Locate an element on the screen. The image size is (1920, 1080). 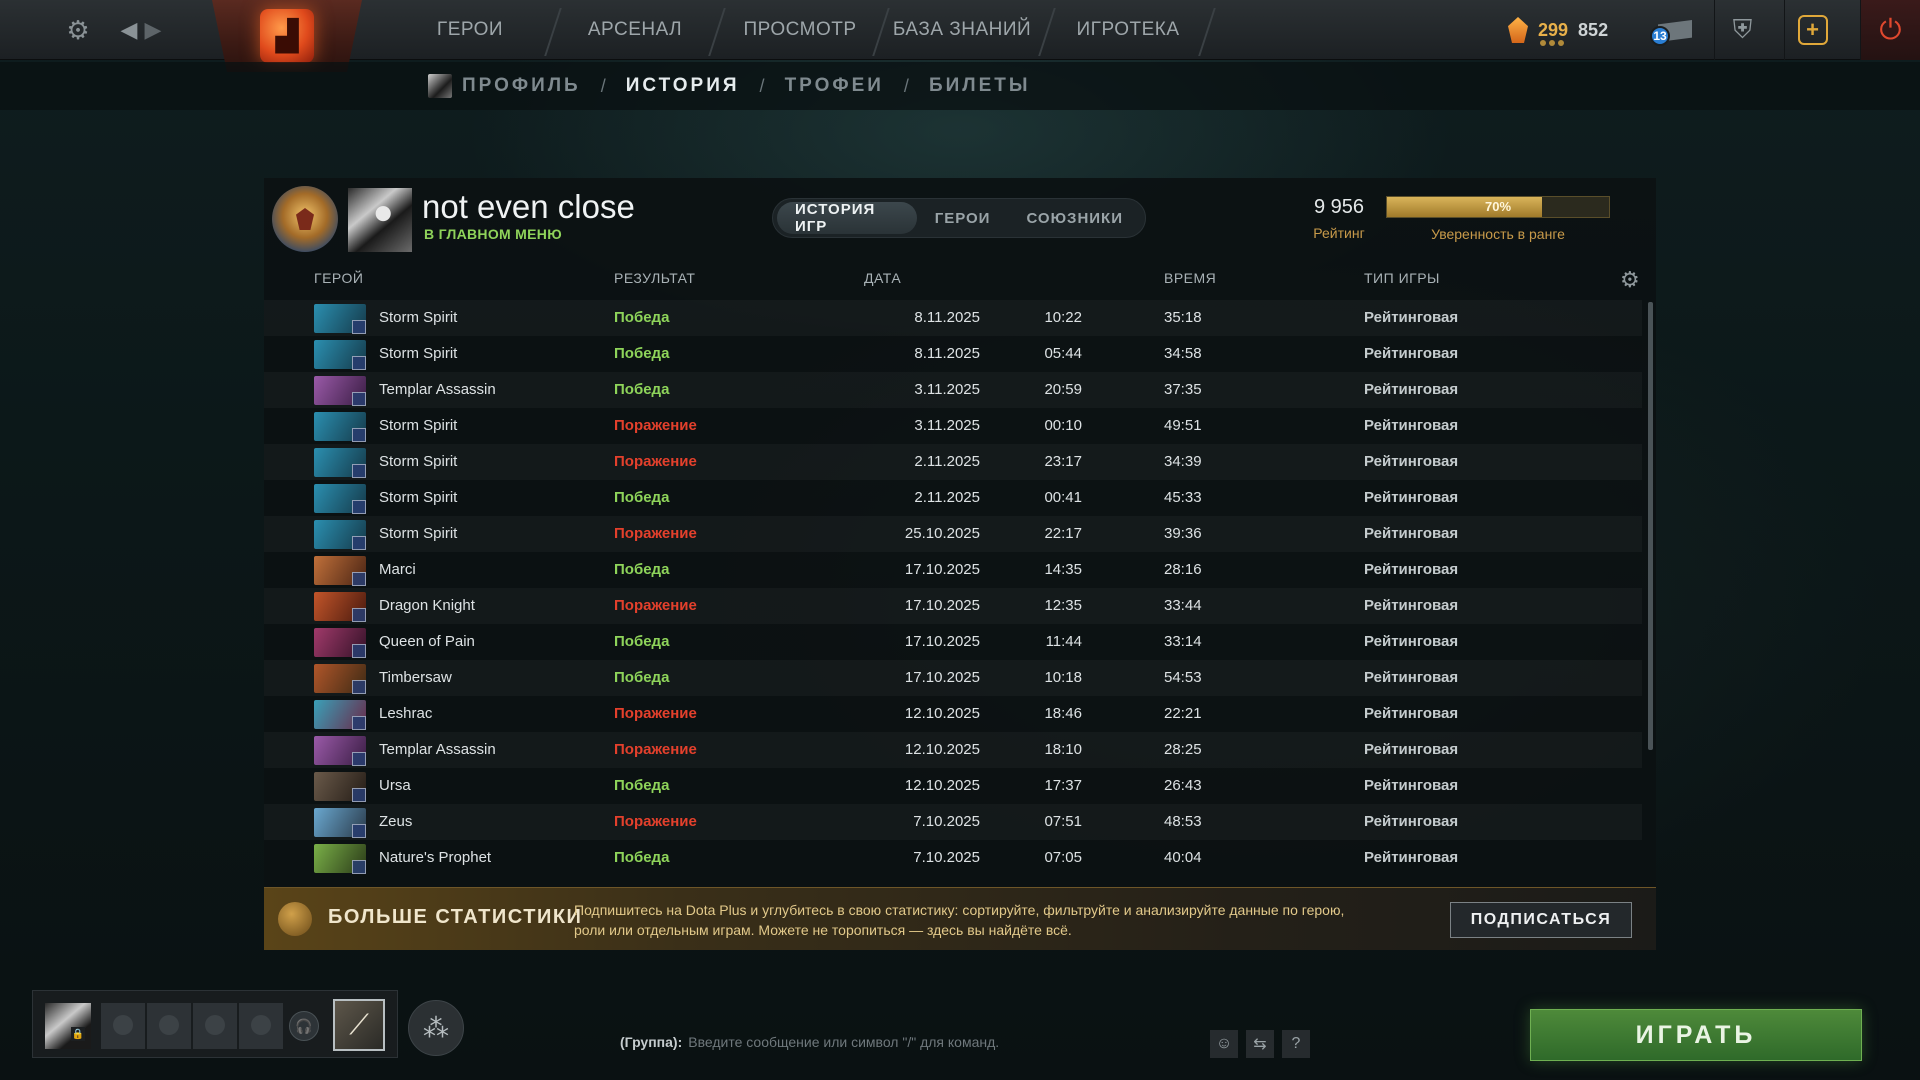
hero-name: Templar Assassin is located at coordinates (437, 749).